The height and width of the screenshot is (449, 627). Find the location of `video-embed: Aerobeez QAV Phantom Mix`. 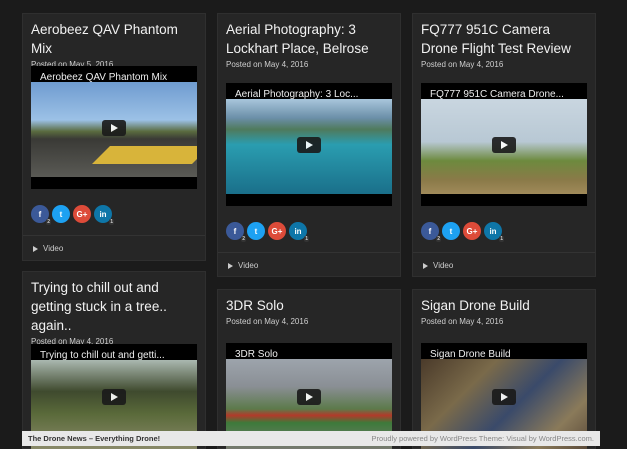

video-embed: Aerobeez QAV Phantom Mix is located at coordinates (114, 127).